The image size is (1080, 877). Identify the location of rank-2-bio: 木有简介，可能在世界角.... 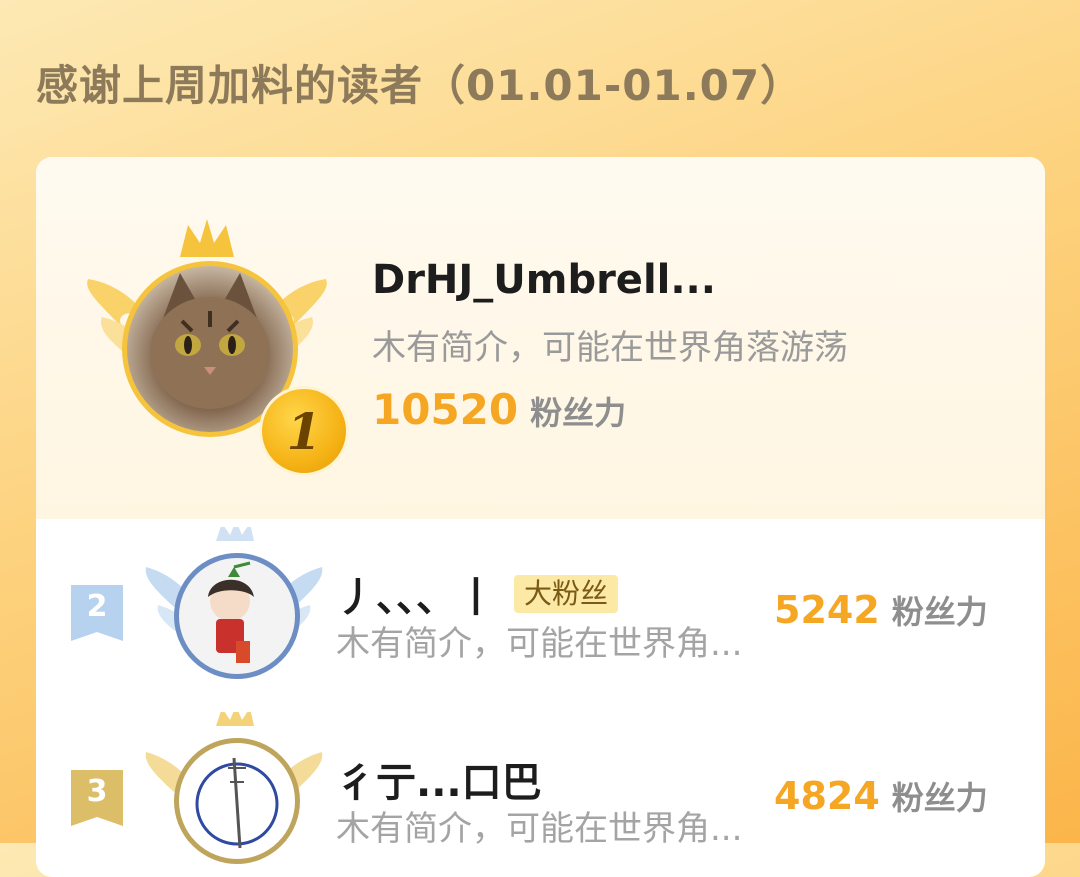
(539, 644).